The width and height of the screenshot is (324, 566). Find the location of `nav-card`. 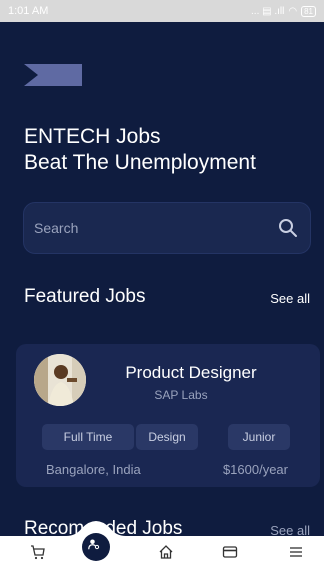

nav-card is located at coordinates (230, 552).